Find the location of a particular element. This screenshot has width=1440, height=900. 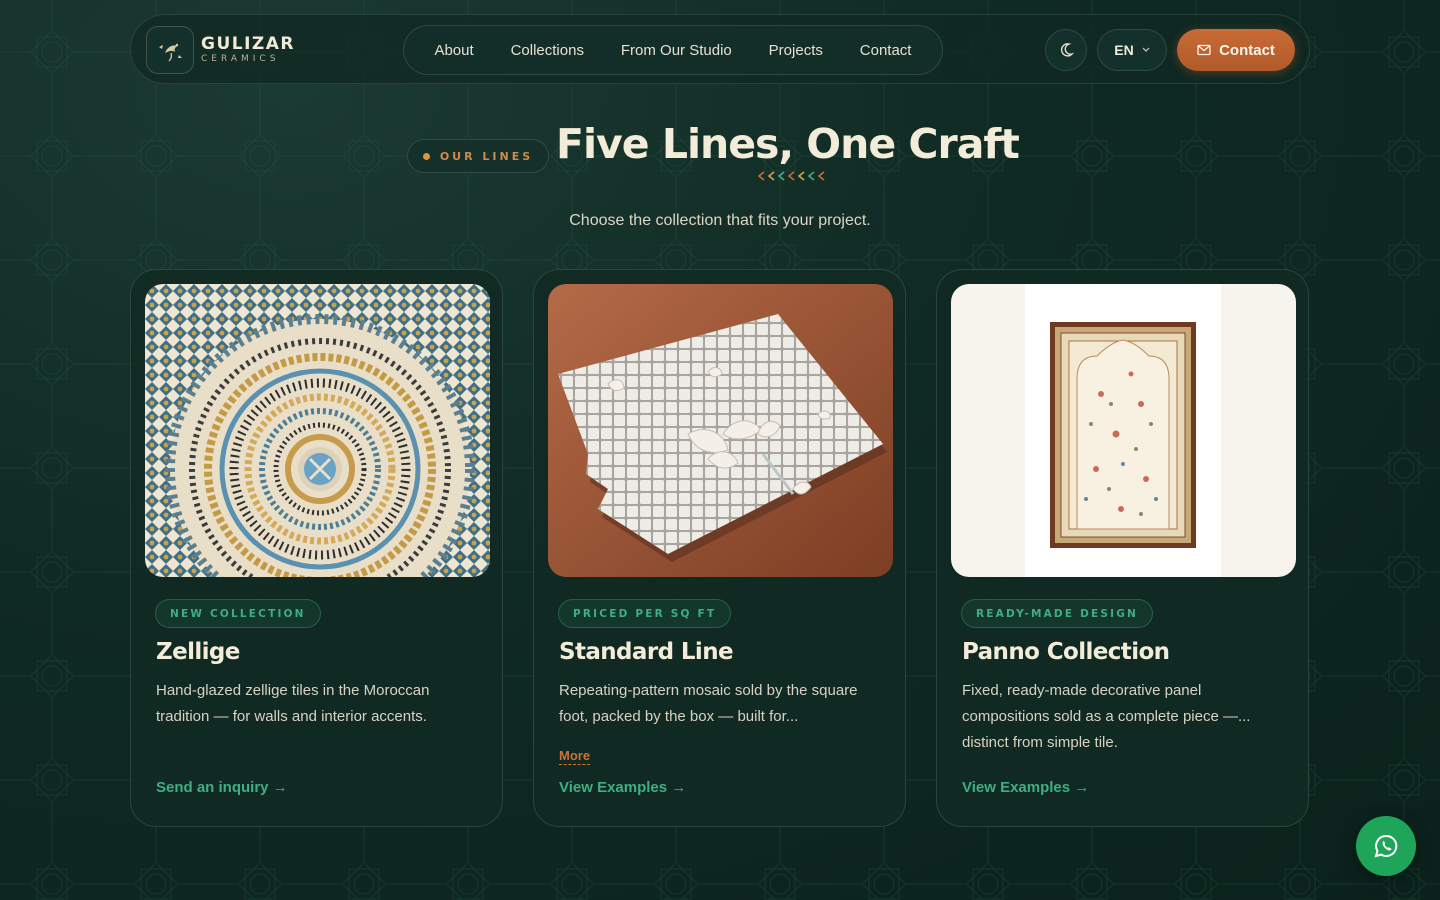

logo is located at coordinates (170, 50).